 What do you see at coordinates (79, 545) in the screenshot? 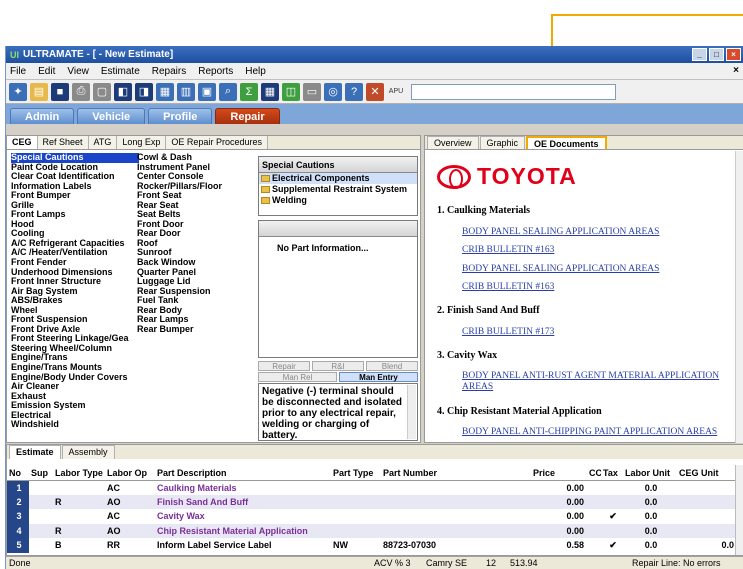
I see `table-cell: B` at bounding box center [79, 545].